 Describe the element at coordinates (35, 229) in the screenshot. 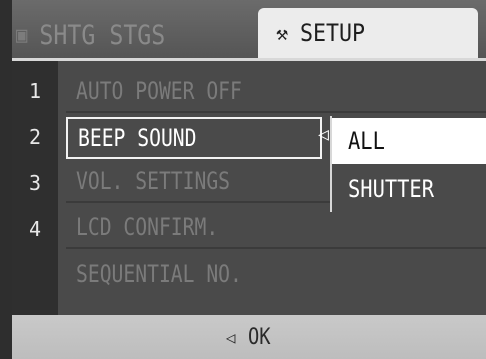

I see `page-number-4: 4` at that location.